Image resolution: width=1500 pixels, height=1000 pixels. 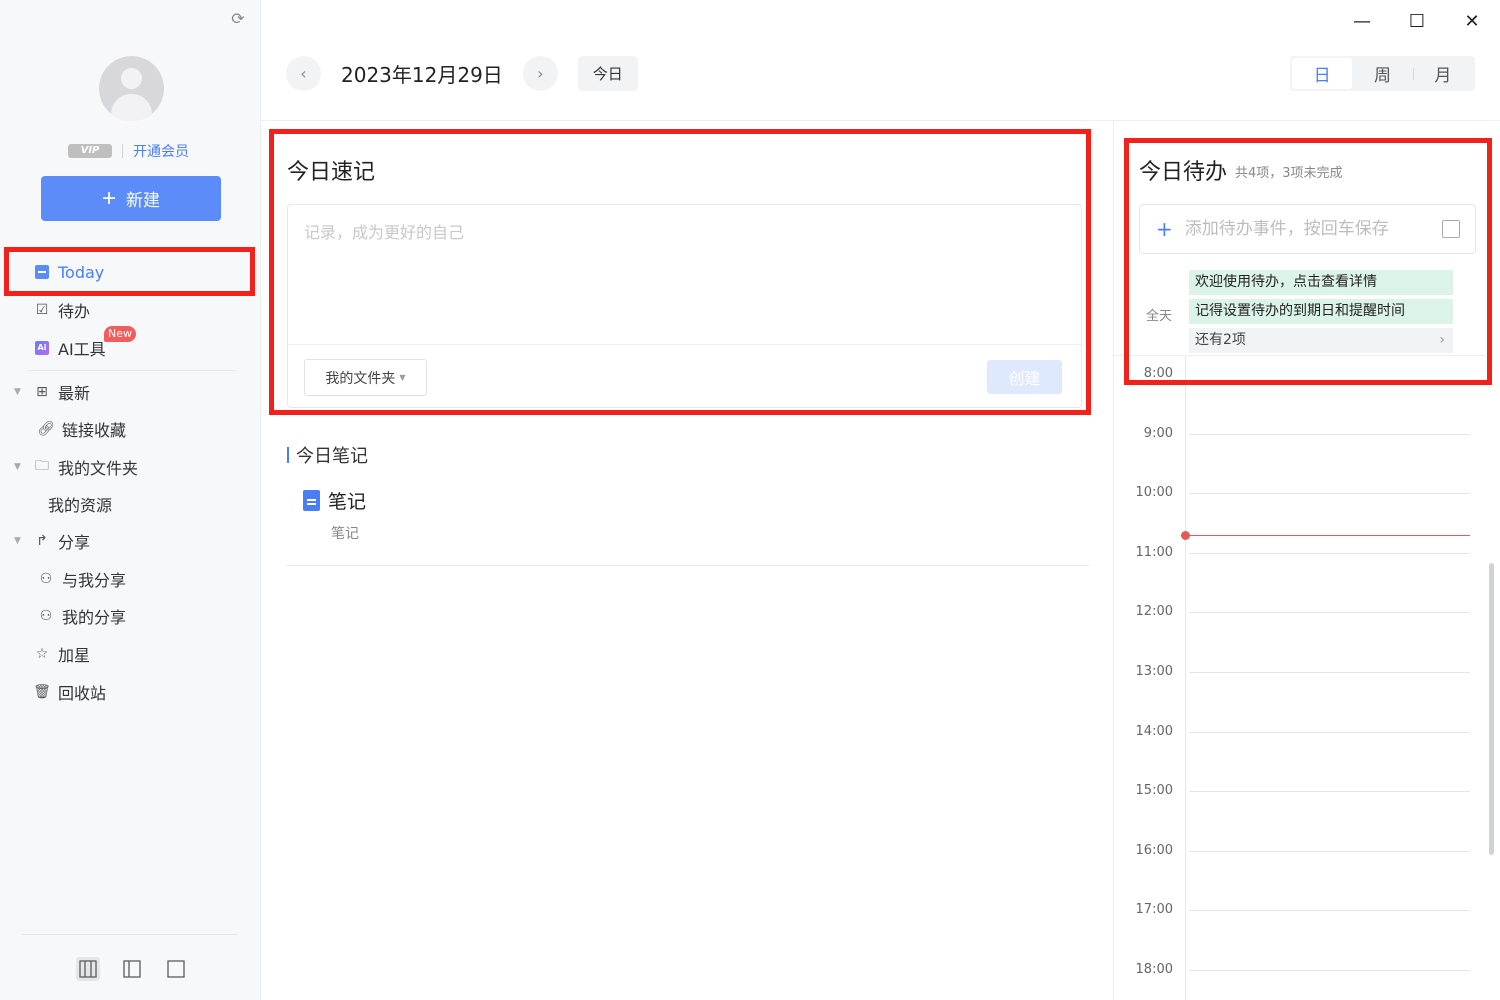 I want to click on todo-icon: ☑, so click(x=42, y=310).